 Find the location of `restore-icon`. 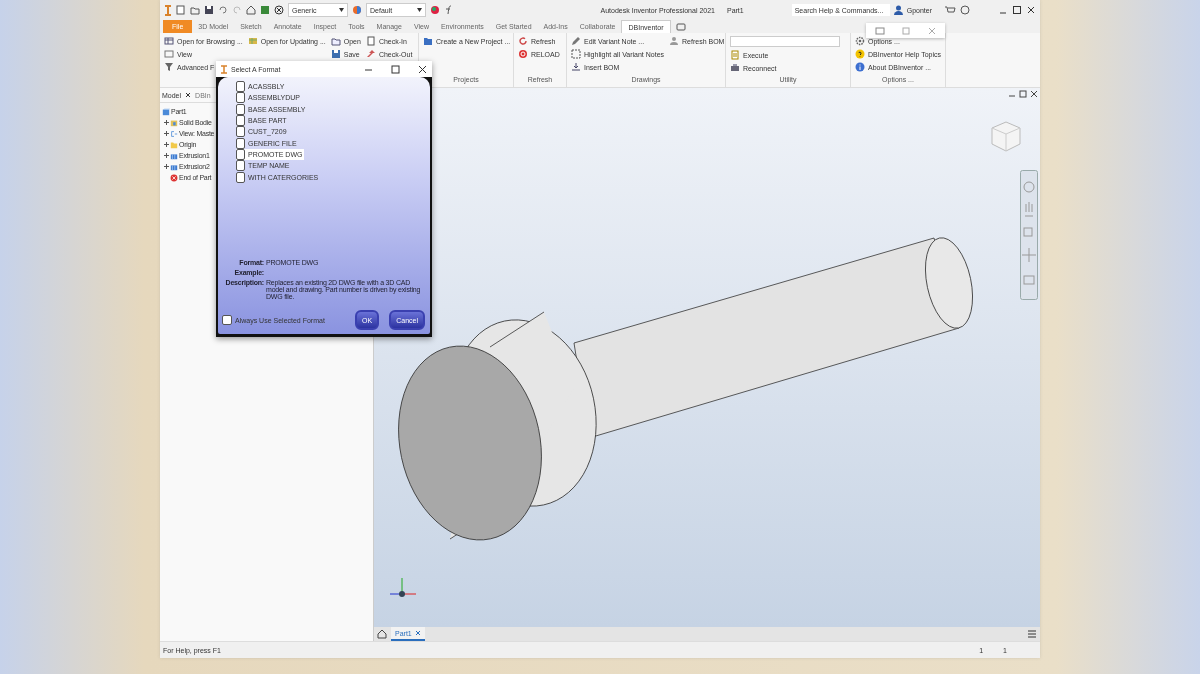

restore-icon is located at coordinates (1023, 94).